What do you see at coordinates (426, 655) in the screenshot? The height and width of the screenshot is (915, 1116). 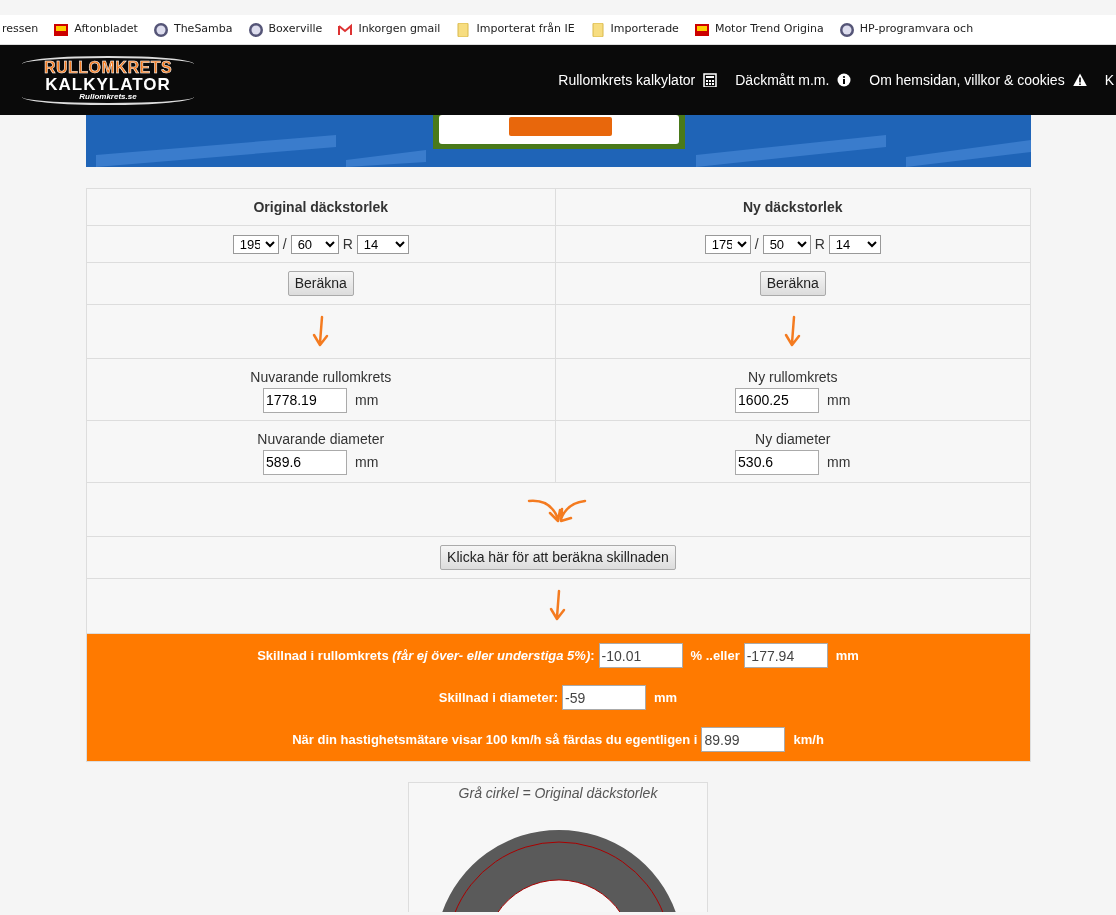 I see `result-label: Skillnad i rullomkrets (får ej över- eller understiga 5%):` at bounding box center [426, 655].